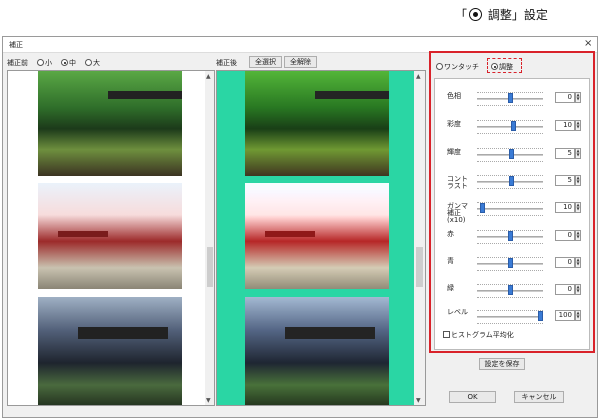 This screenshot has width=600, height=420. I want to click on slider-row: コント ラスト 5 ▲ ▼, so click(512, 184).